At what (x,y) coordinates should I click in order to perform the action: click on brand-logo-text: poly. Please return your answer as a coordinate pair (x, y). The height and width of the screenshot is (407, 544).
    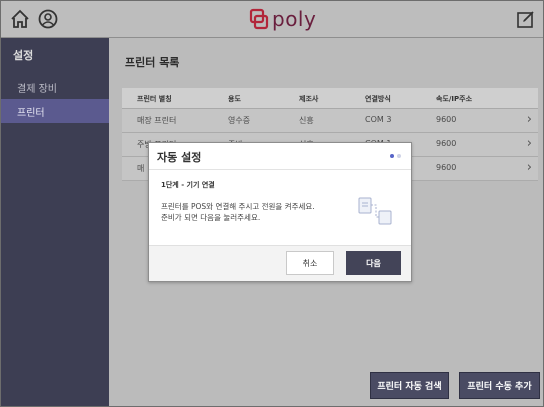
    Looking at the image, I should click on (294, 19).